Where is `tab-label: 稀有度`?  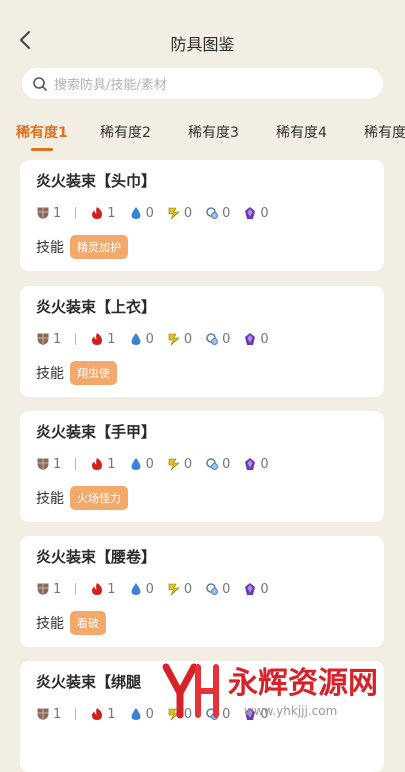
tab-label: 稀有度 is located at coordinates (384, 133).